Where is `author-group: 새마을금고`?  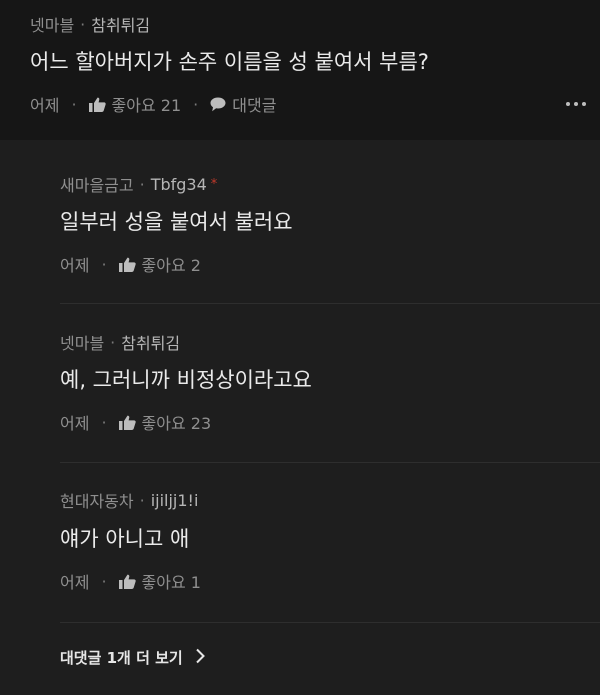 author-group: 새마을금고 is located at coordinates (97, 185).